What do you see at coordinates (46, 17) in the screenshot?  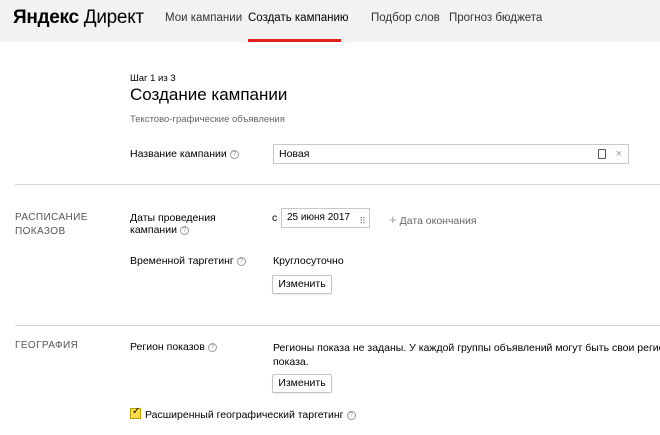 I see `logo-yandex: Яндекс` at bounding box center [46, 17].